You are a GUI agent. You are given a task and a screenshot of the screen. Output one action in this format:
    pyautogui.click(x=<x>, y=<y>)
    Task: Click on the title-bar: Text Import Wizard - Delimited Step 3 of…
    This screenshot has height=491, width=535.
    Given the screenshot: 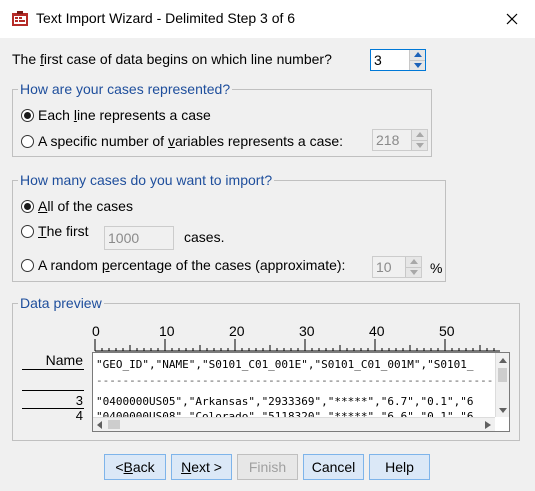 What is the action you would take?
    pyautogui.click(x=267, y=19)
    